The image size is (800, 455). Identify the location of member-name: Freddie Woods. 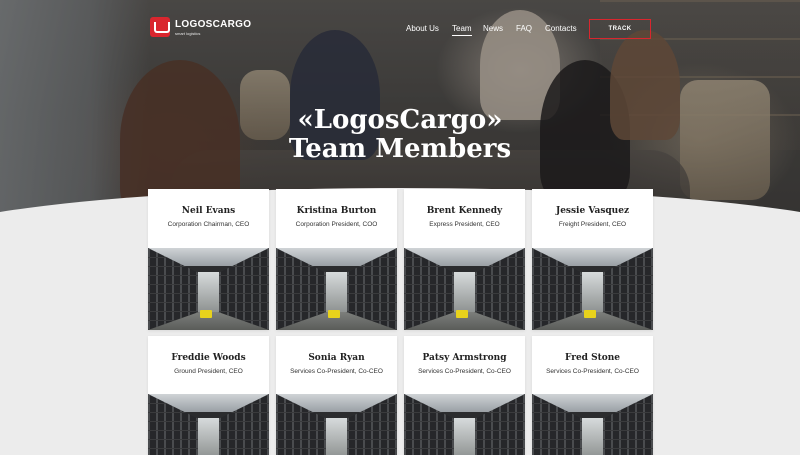
(208, 358).